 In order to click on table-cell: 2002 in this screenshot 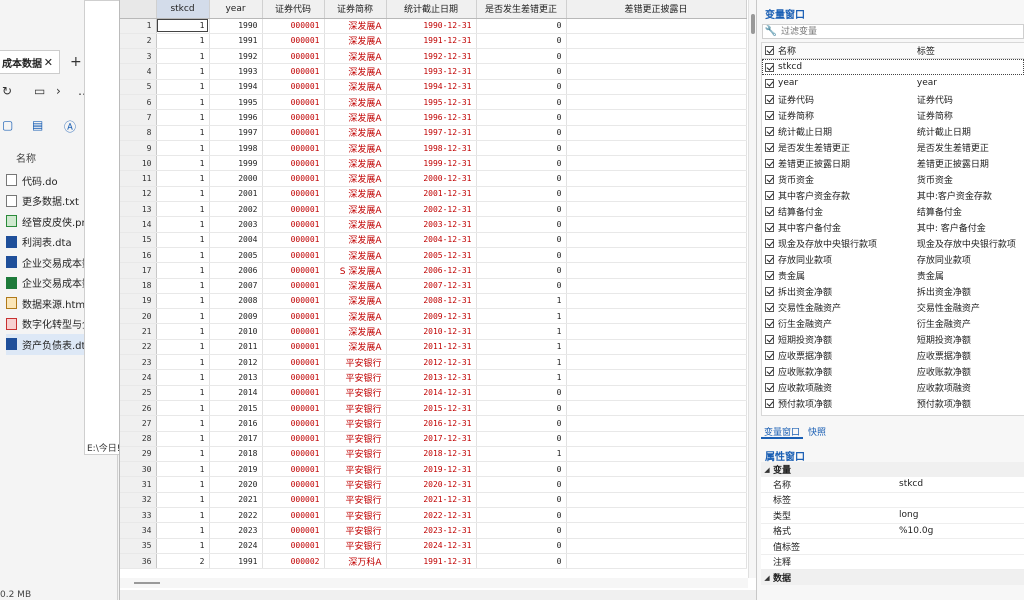, I will do `click(236, 209)`.